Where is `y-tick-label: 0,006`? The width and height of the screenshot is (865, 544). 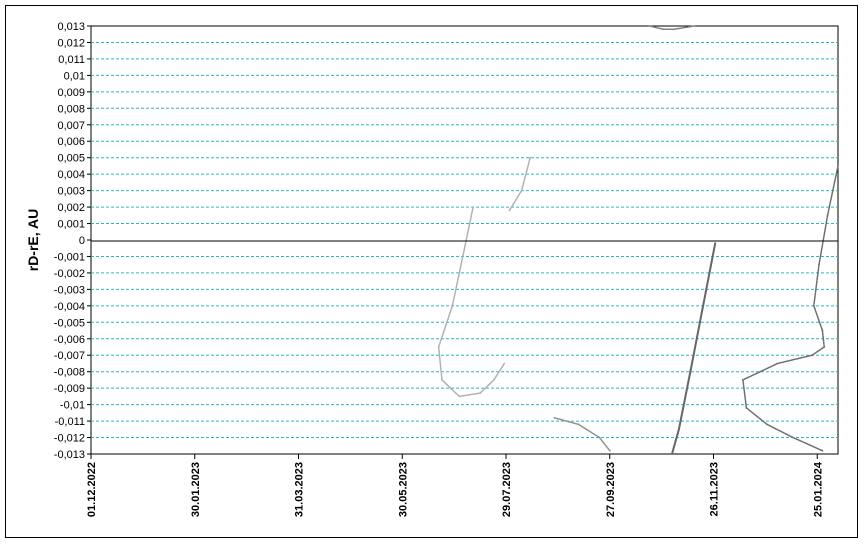
y-tick-label: 0,006 is located at coordinates (71, 142).